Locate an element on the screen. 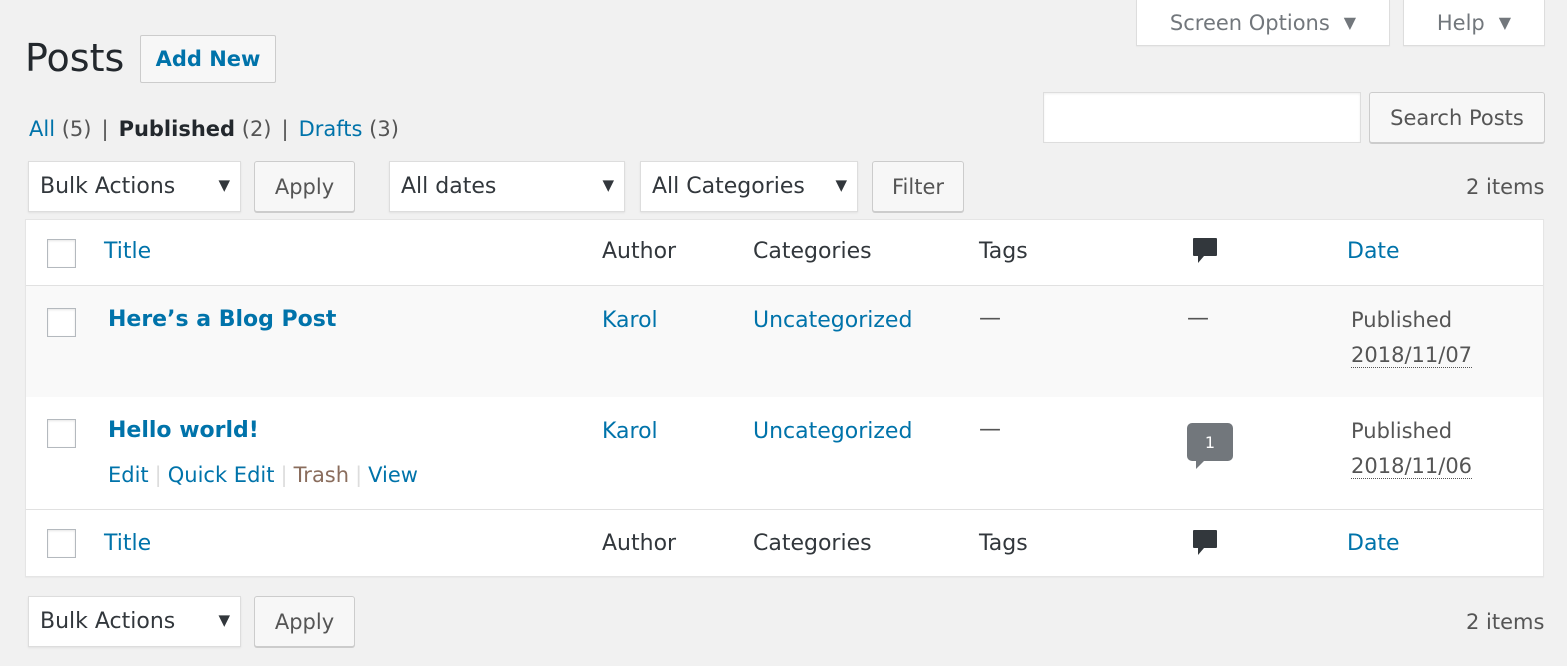 The image size is (1567, 666). screen-options-label: Screen Options is located at coordinates (1249, 22).